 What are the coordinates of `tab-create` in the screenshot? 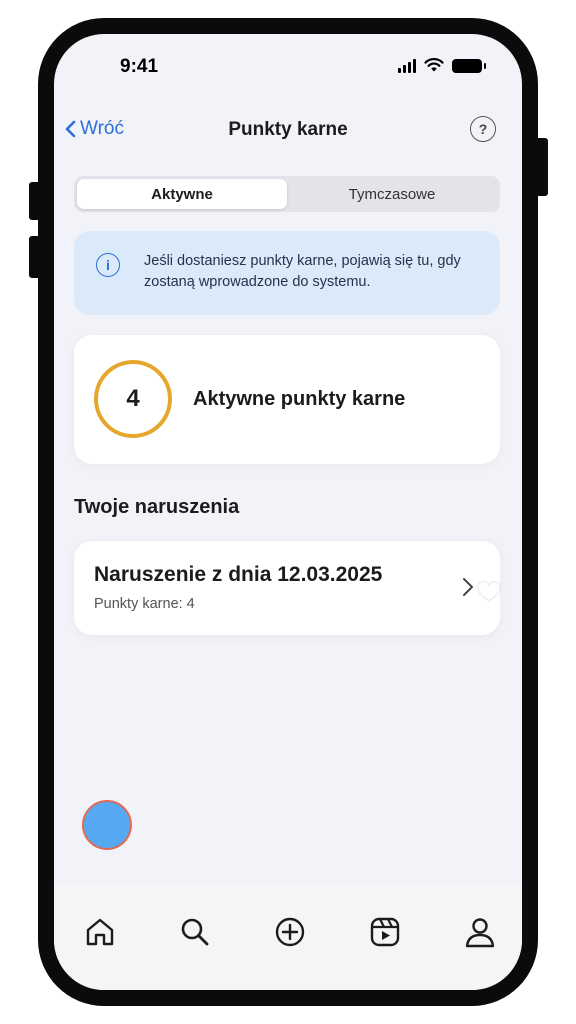 It's located at (290, 932).